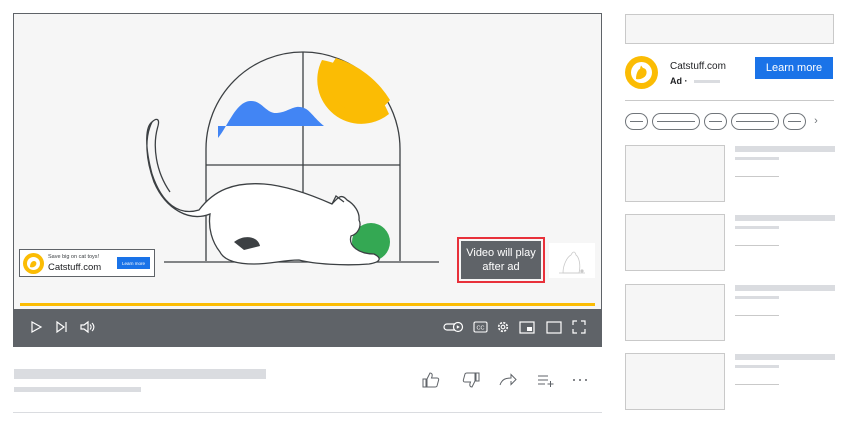 The image size is (850, 428). I want to click on sidebar-divider, so click(729, 100).